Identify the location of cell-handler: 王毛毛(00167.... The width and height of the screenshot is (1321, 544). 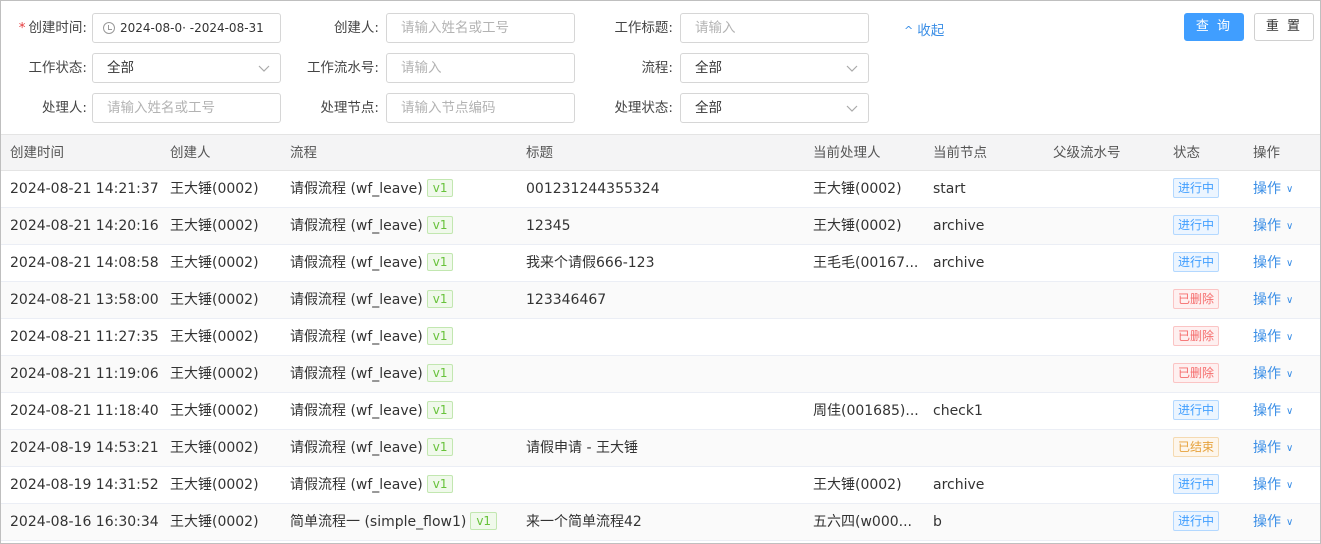
(866, 263).